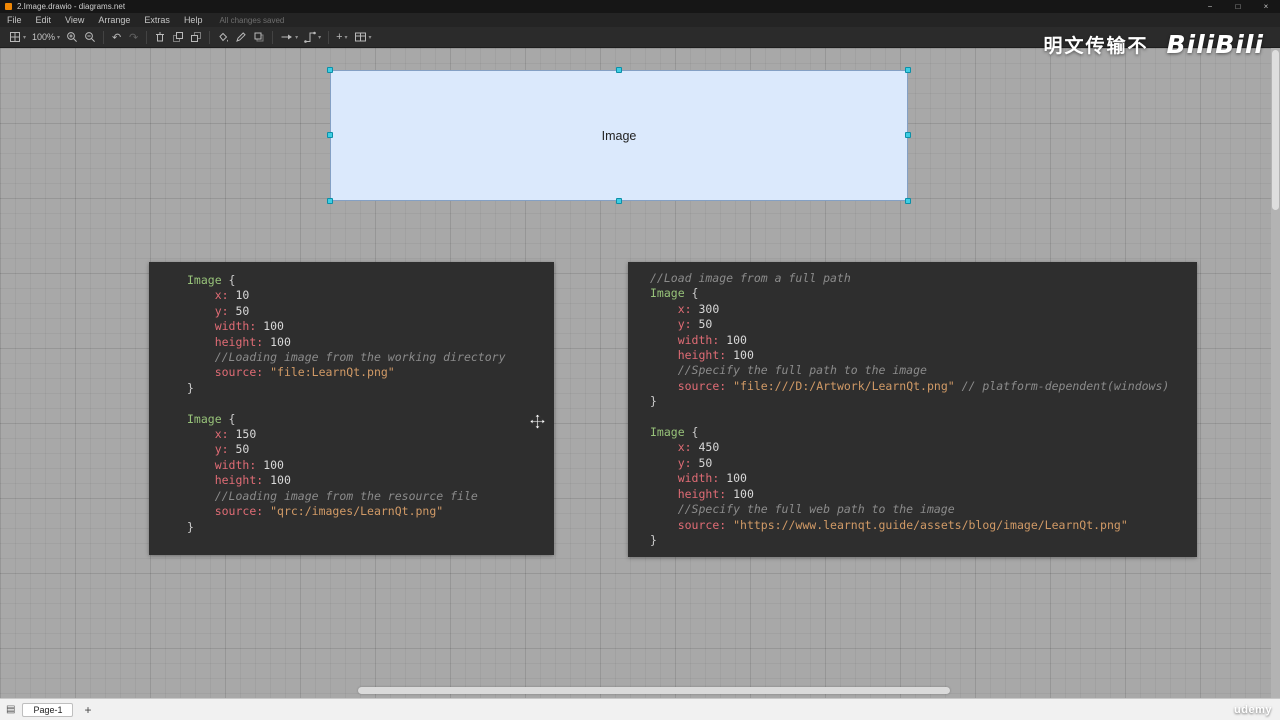  I want to click on code-token: height:, so click(702, 493).